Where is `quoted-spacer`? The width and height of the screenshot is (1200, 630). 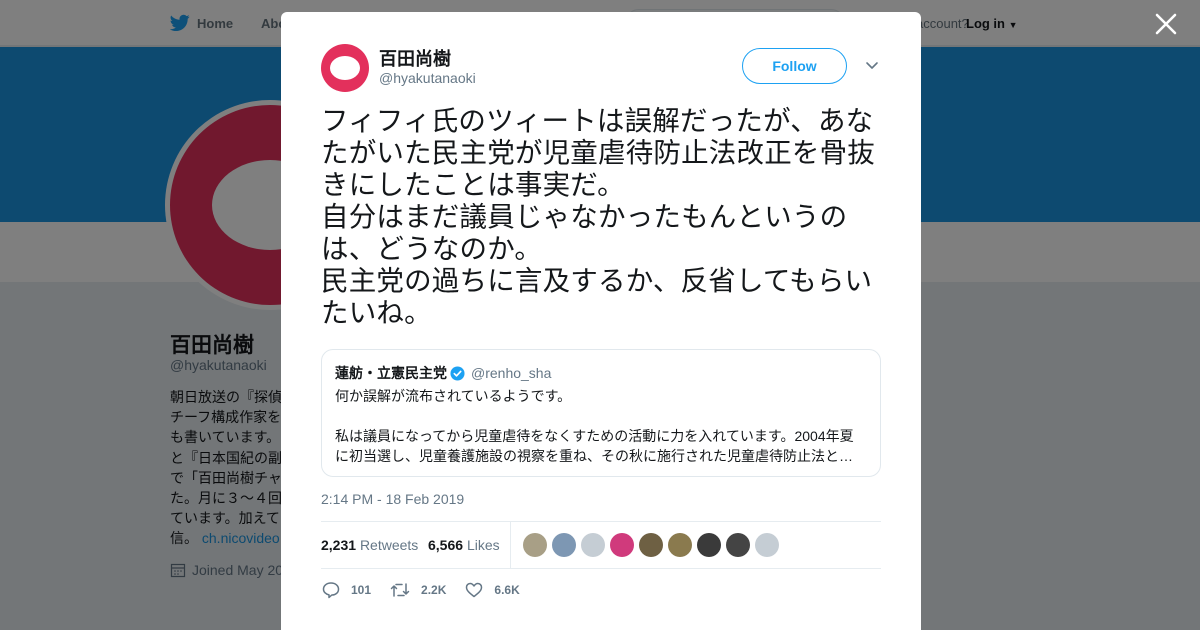 quoted-spacer is located at coordinates (600, 416).